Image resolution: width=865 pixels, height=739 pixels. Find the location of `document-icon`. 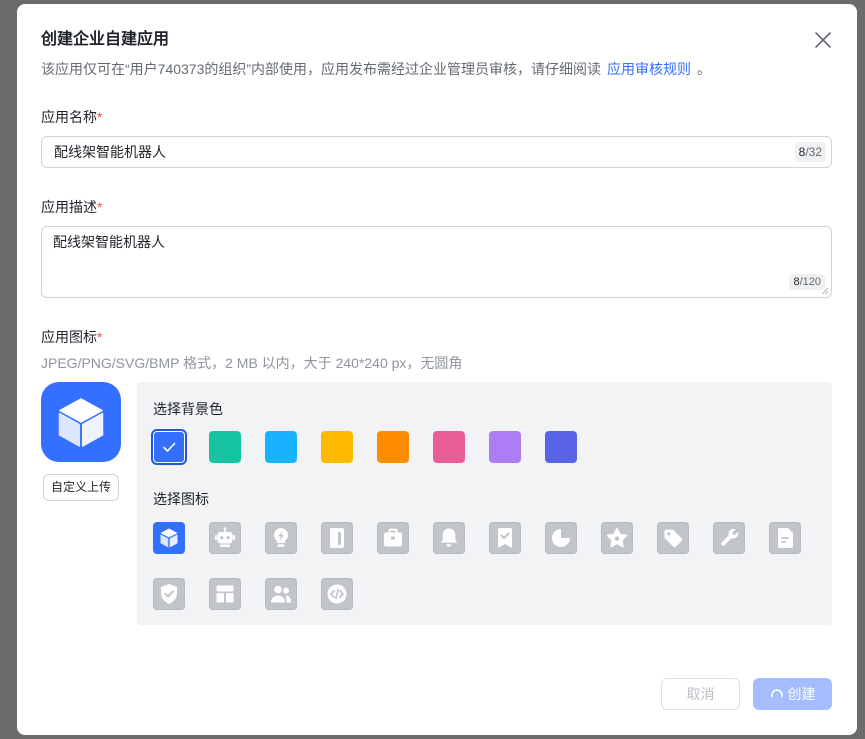

document-icon is located at coordinates (785, 538).